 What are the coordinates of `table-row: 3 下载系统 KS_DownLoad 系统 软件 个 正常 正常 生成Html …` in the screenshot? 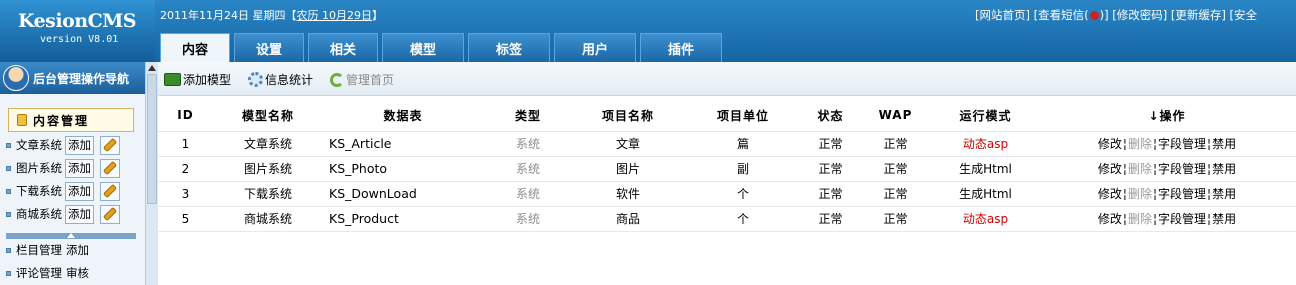 It's located at (727, 194).